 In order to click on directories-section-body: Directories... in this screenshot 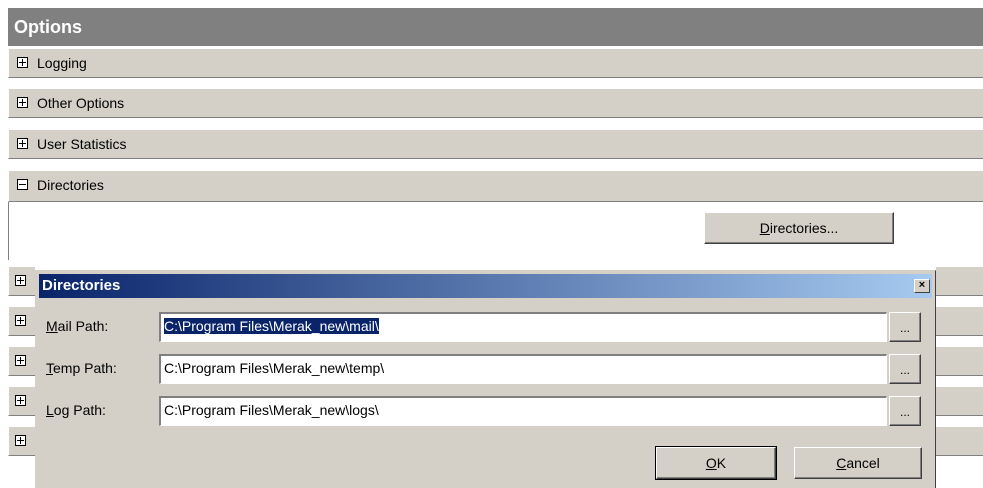, I will do `click(495, 231)`.